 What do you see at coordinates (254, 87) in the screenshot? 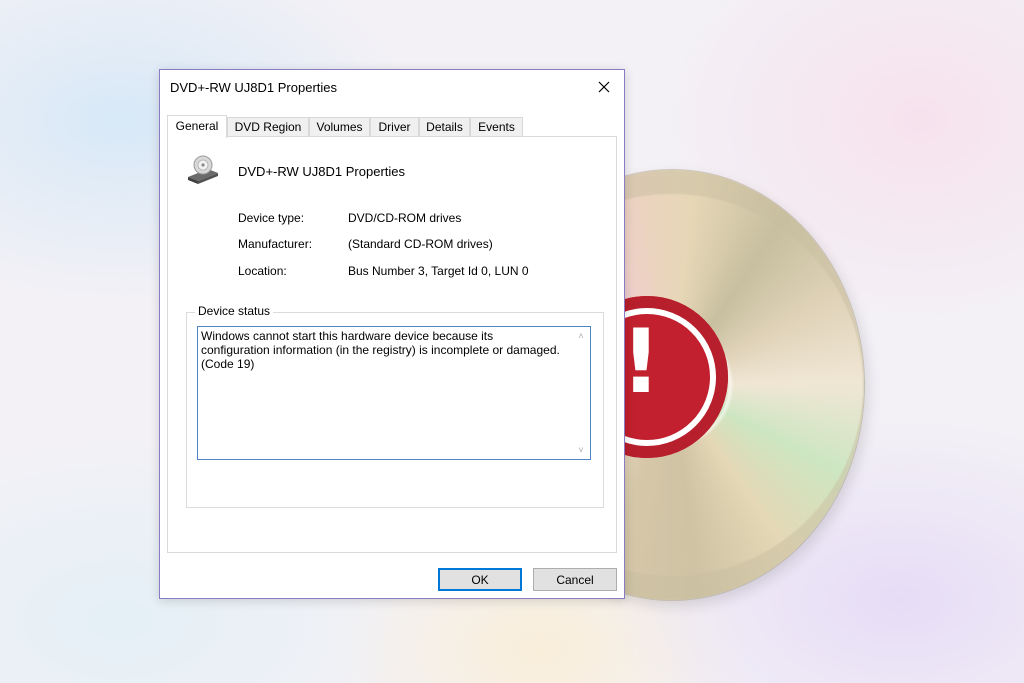
I see `window-title: DVD+-RW UJ8D1 Properties` at bounding box center [254, 87].